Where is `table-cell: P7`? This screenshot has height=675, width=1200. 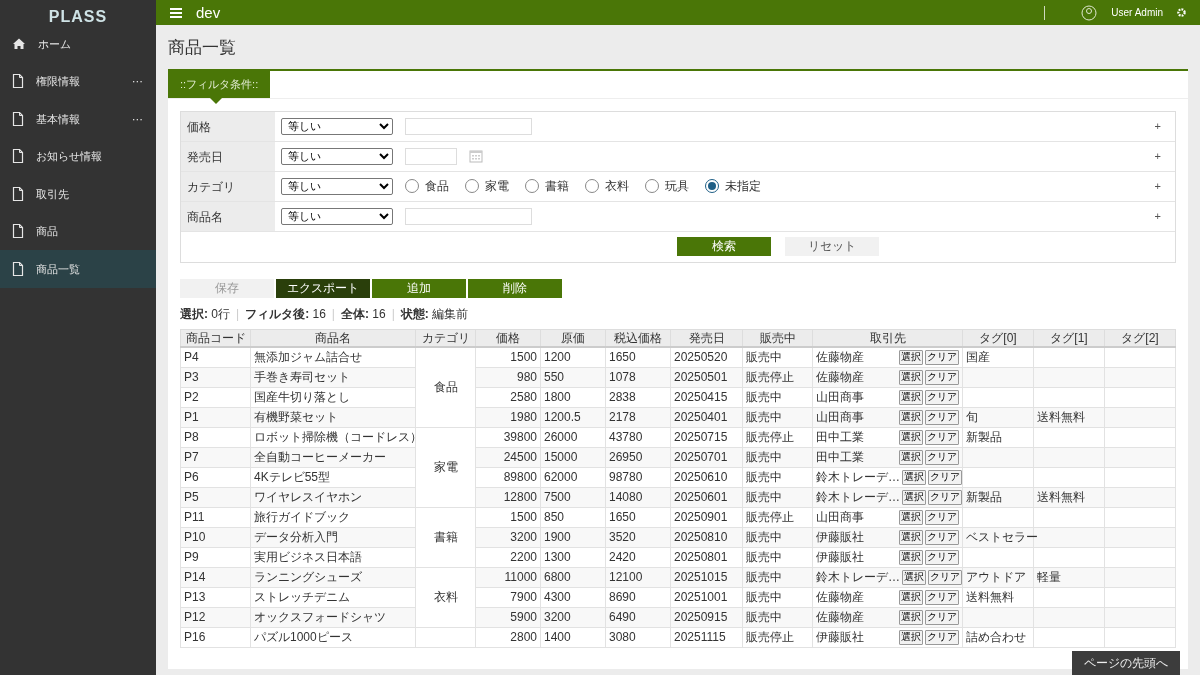
table-cell: P7 is located at coordinates (215, 457).